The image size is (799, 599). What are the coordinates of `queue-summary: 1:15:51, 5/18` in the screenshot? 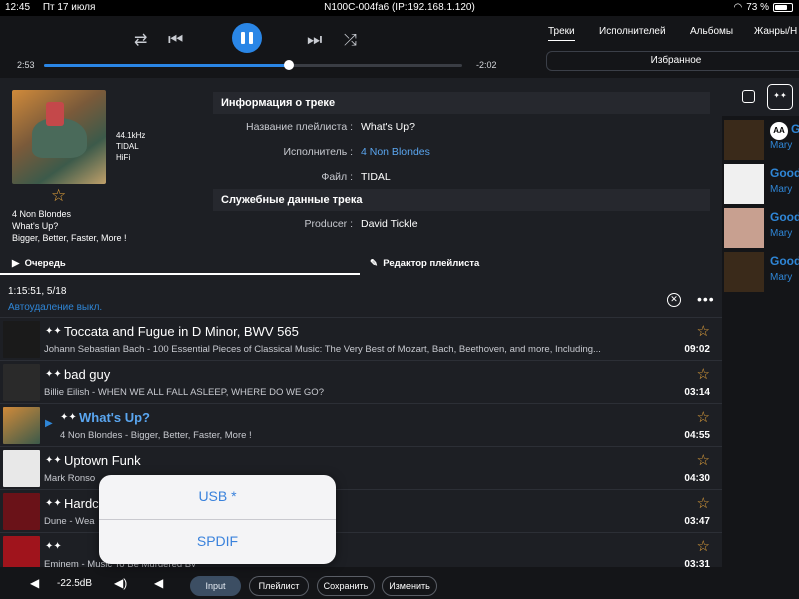 It's located at (37, 291).